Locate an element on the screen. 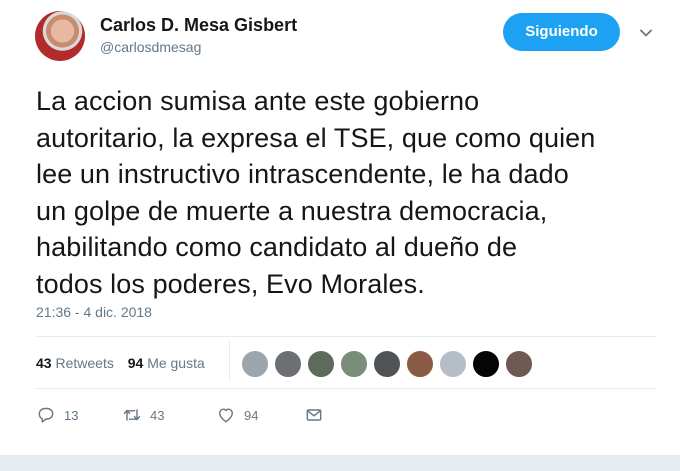  reply-area-strip is located at coordinates (340, 463).